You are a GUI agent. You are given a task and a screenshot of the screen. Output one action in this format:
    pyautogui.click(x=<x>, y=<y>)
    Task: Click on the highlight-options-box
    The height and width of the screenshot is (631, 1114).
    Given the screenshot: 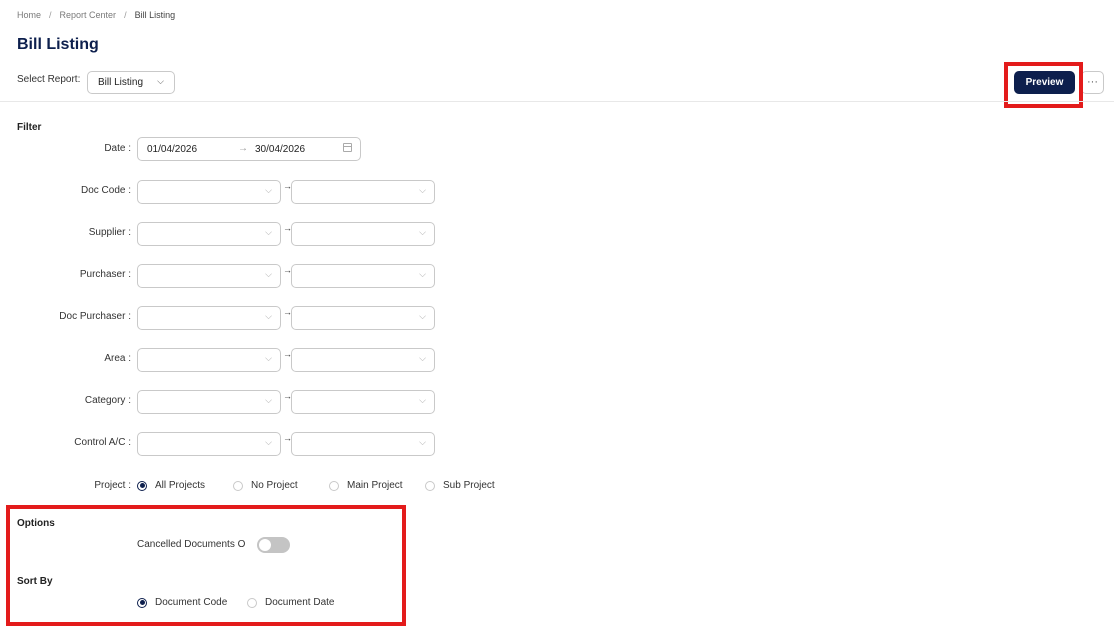 What is the action you would take?
    pyautogui.click(x=206, y=565)
    